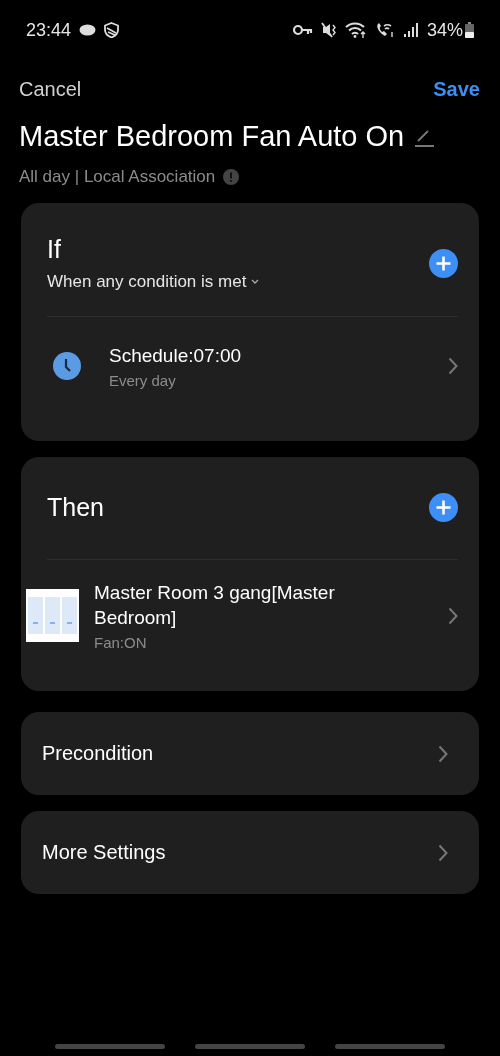 This screenshot has width=500, height=1056. What do you see at coordinates (231, 177) in the screenshot?
I see `info-icon` at bounding box center [231, 177].